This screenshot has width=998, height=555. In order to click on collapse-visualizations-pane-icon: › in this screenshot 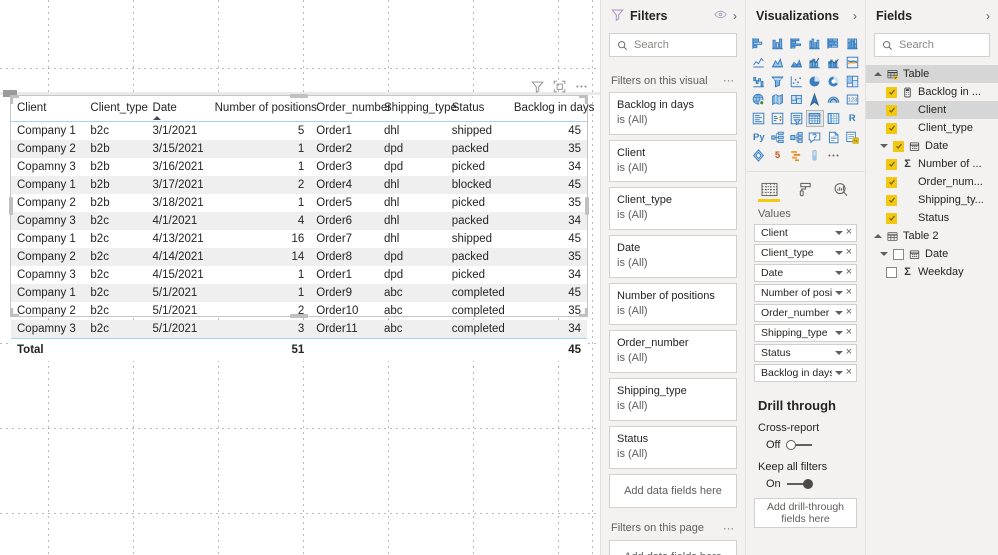, I will do `click(855, 16)`.